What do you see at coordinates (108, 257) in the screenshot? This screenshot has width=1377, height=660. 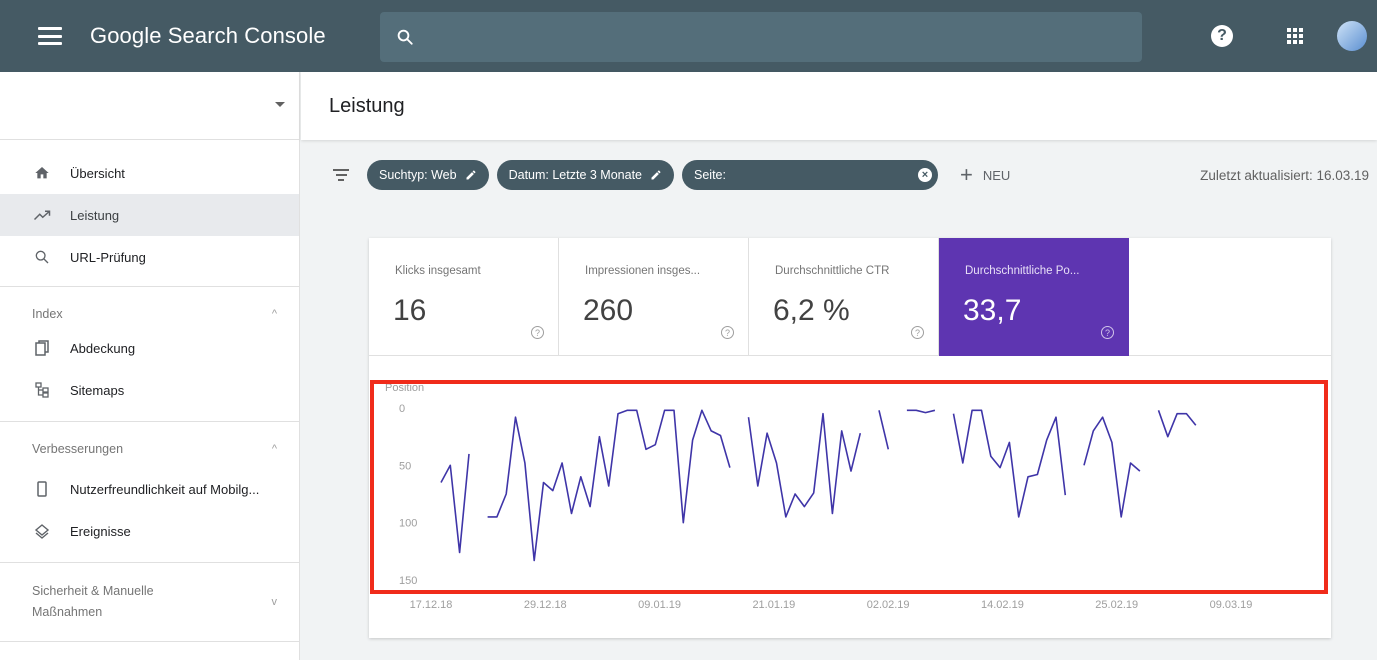 I see `sidebar-item-label: URL-Prüfung` at bounding box center [108, 257].